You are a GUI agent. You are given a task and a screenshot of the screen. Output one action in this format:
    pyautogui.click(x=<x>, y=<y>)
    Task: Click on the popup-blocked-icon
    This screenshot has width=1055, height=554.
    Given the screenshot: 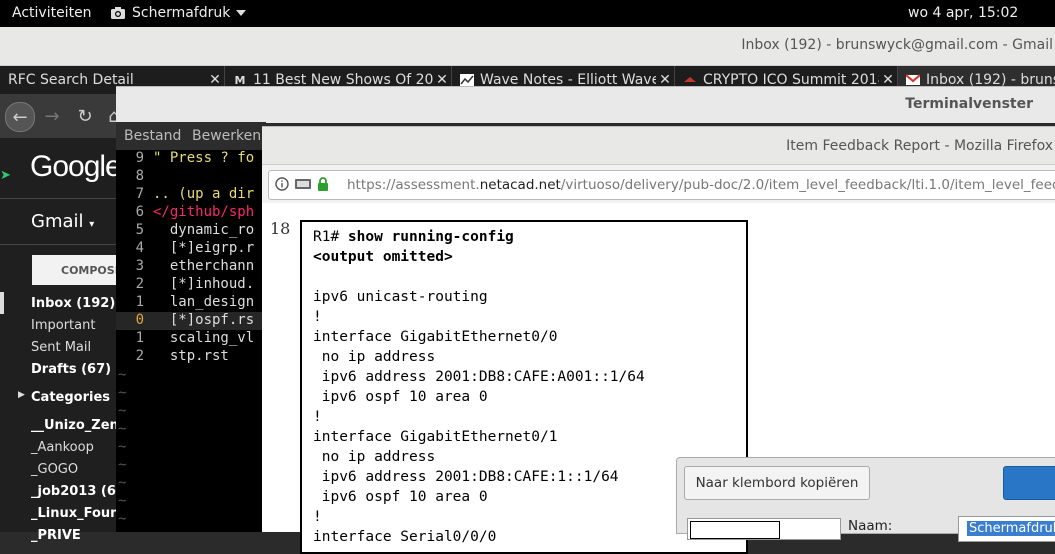 What is the action you would take?
    pyautogui.click(x=303, y=184)
    